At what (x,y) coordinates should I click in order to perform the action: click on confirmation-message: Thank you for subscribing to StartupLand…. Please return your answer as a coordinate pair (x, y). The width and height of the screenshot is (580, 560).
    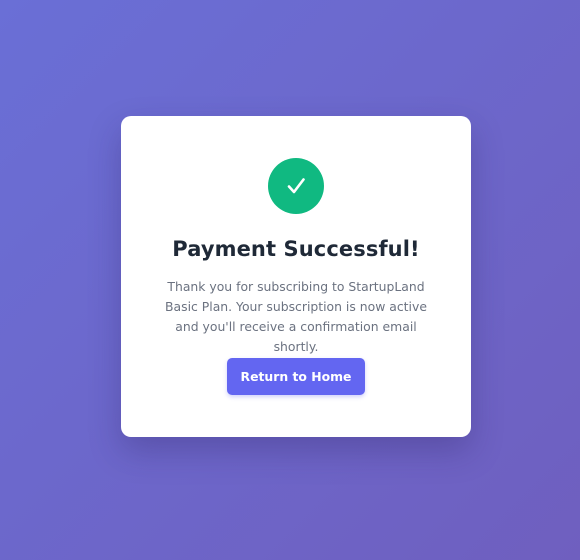
    Looking at the image, I should click on (296, 316).